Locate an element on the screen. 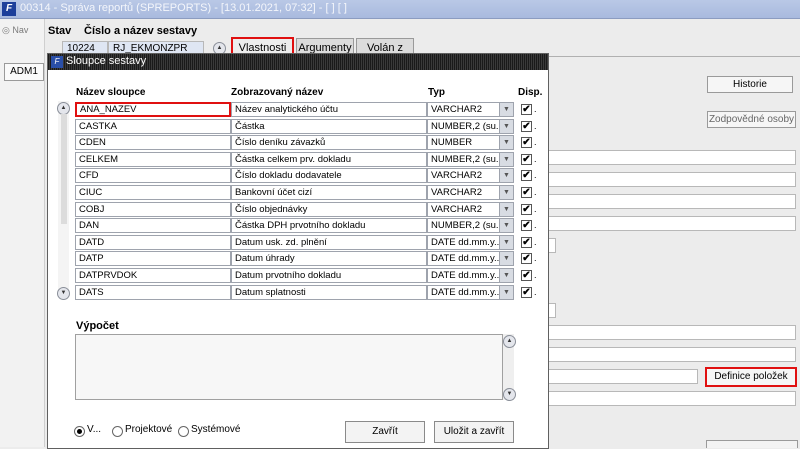 The image size is (800, 449). display-name-cell: Číslo deníku závazků is located at coordinates (329, 142).